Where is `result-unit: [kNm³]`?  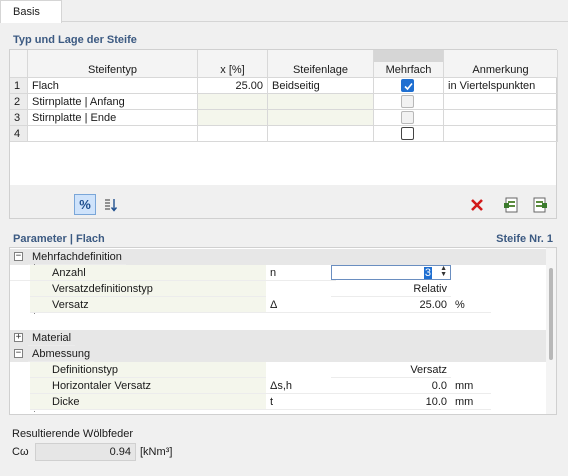
result-unit: [kNm³] is located at coordinates (156, 452).